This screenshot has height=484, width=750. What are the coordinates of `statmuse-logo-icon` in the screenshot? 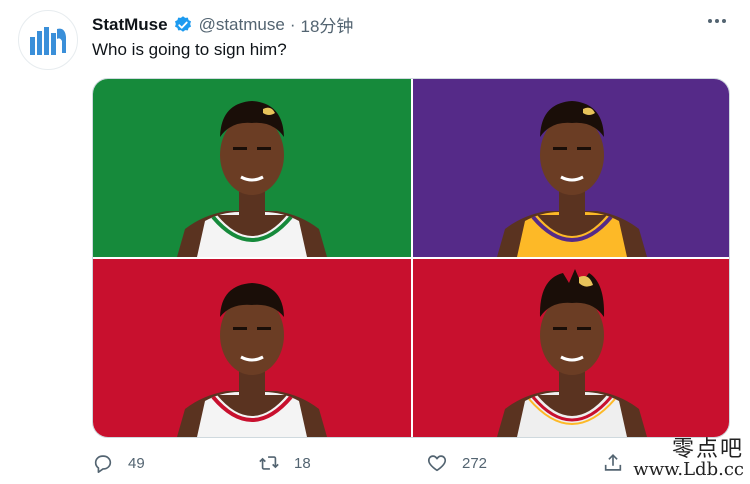 It's located at (48, 41).